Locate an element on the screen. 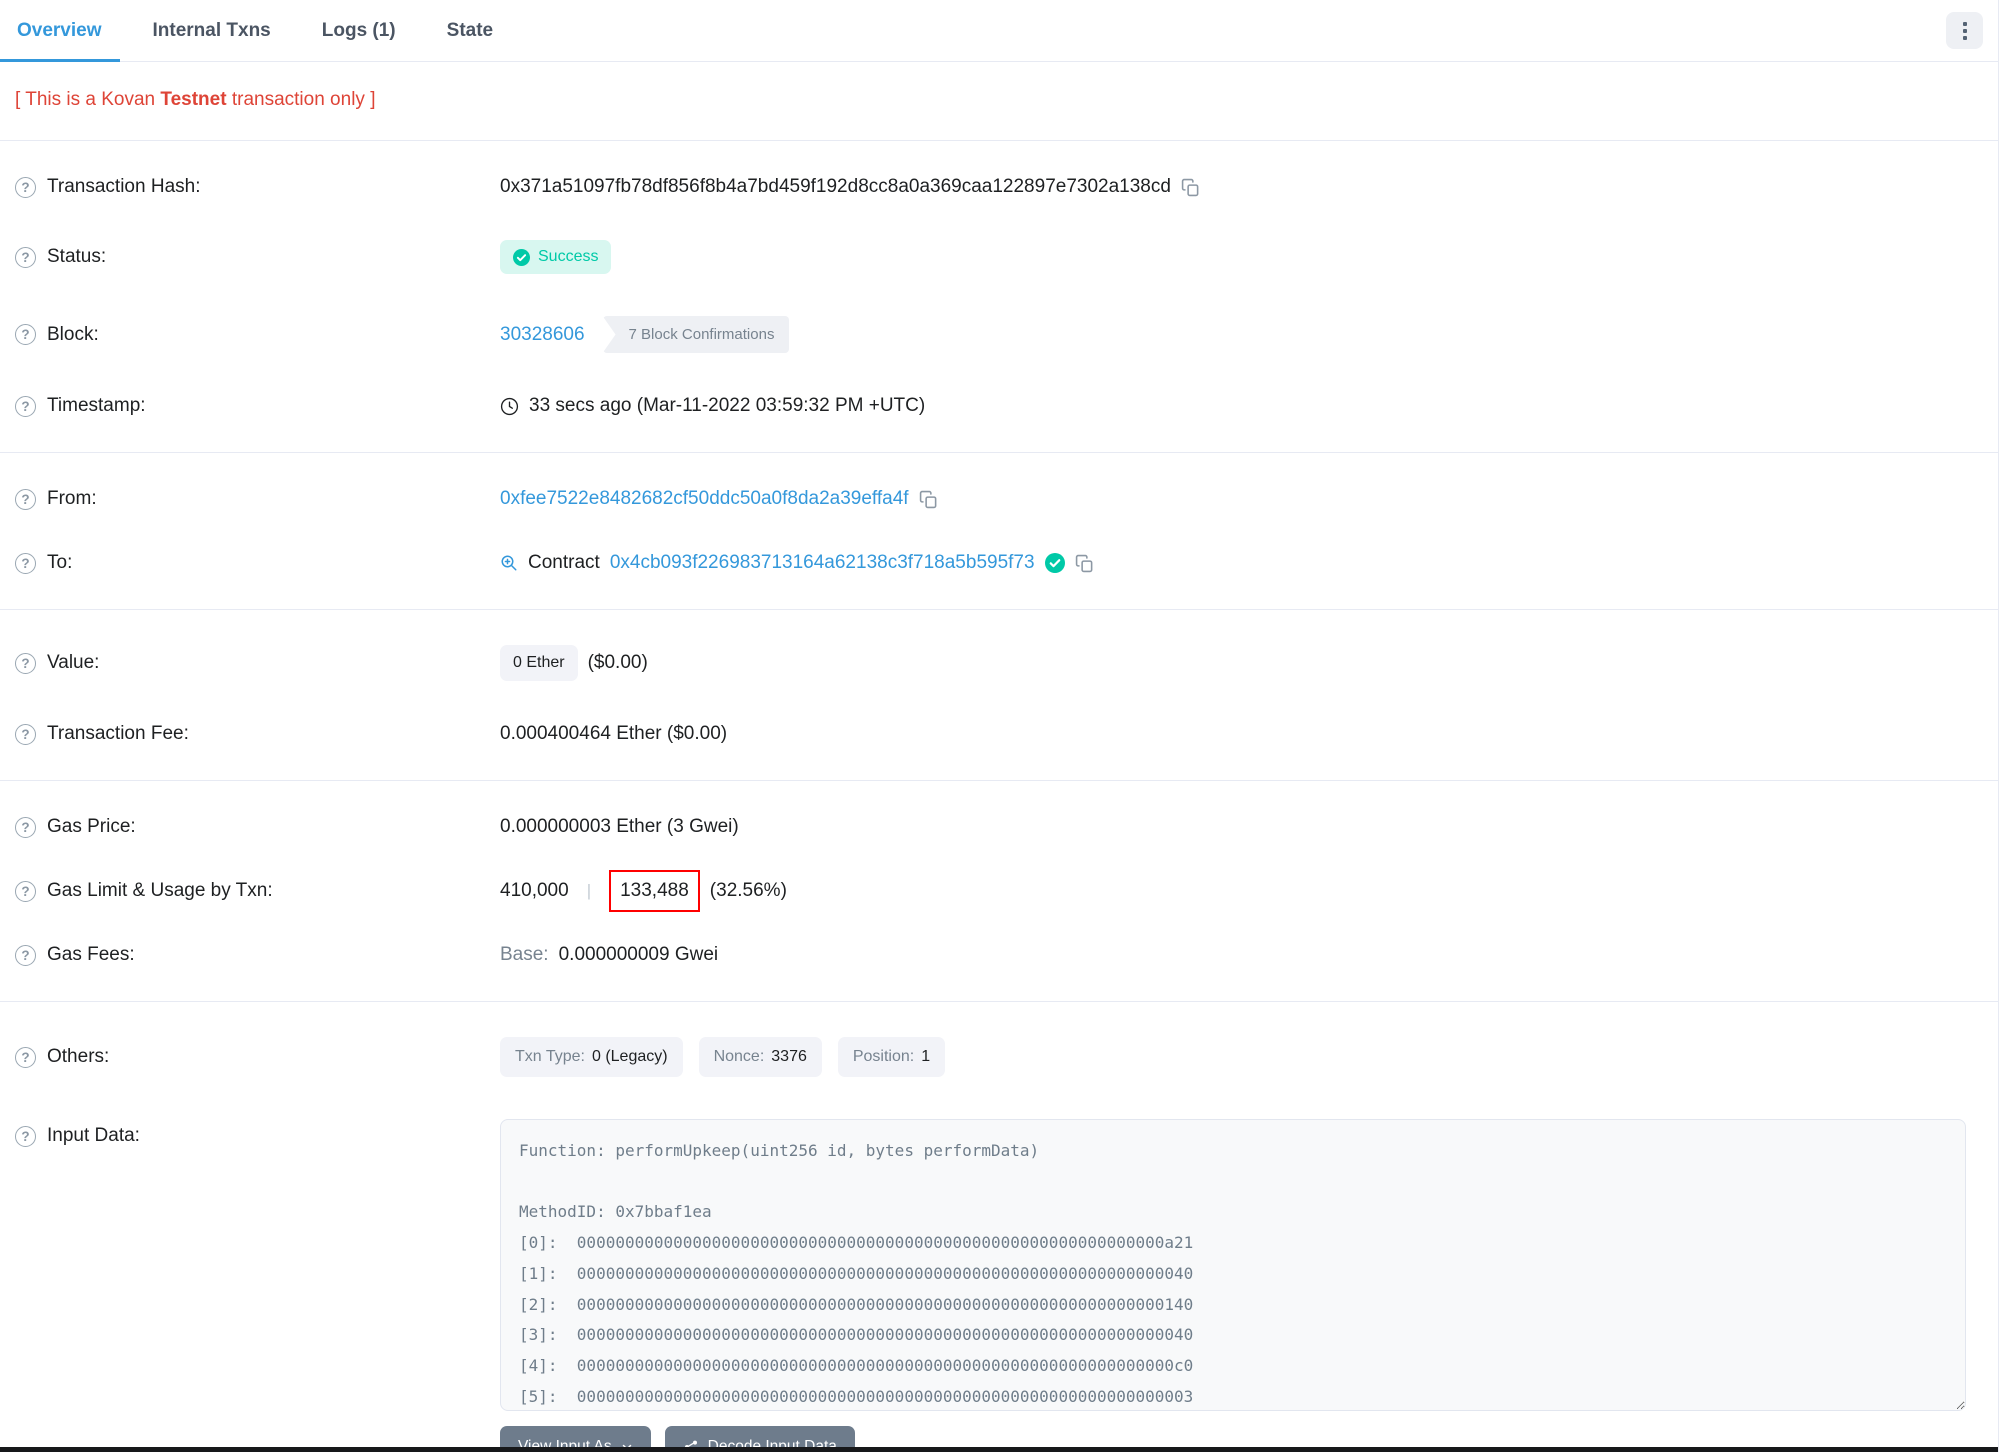 The height and width of the screenshot is (1452, 1999). row-status: ? Status: Success is located at coordinates (999, 257).